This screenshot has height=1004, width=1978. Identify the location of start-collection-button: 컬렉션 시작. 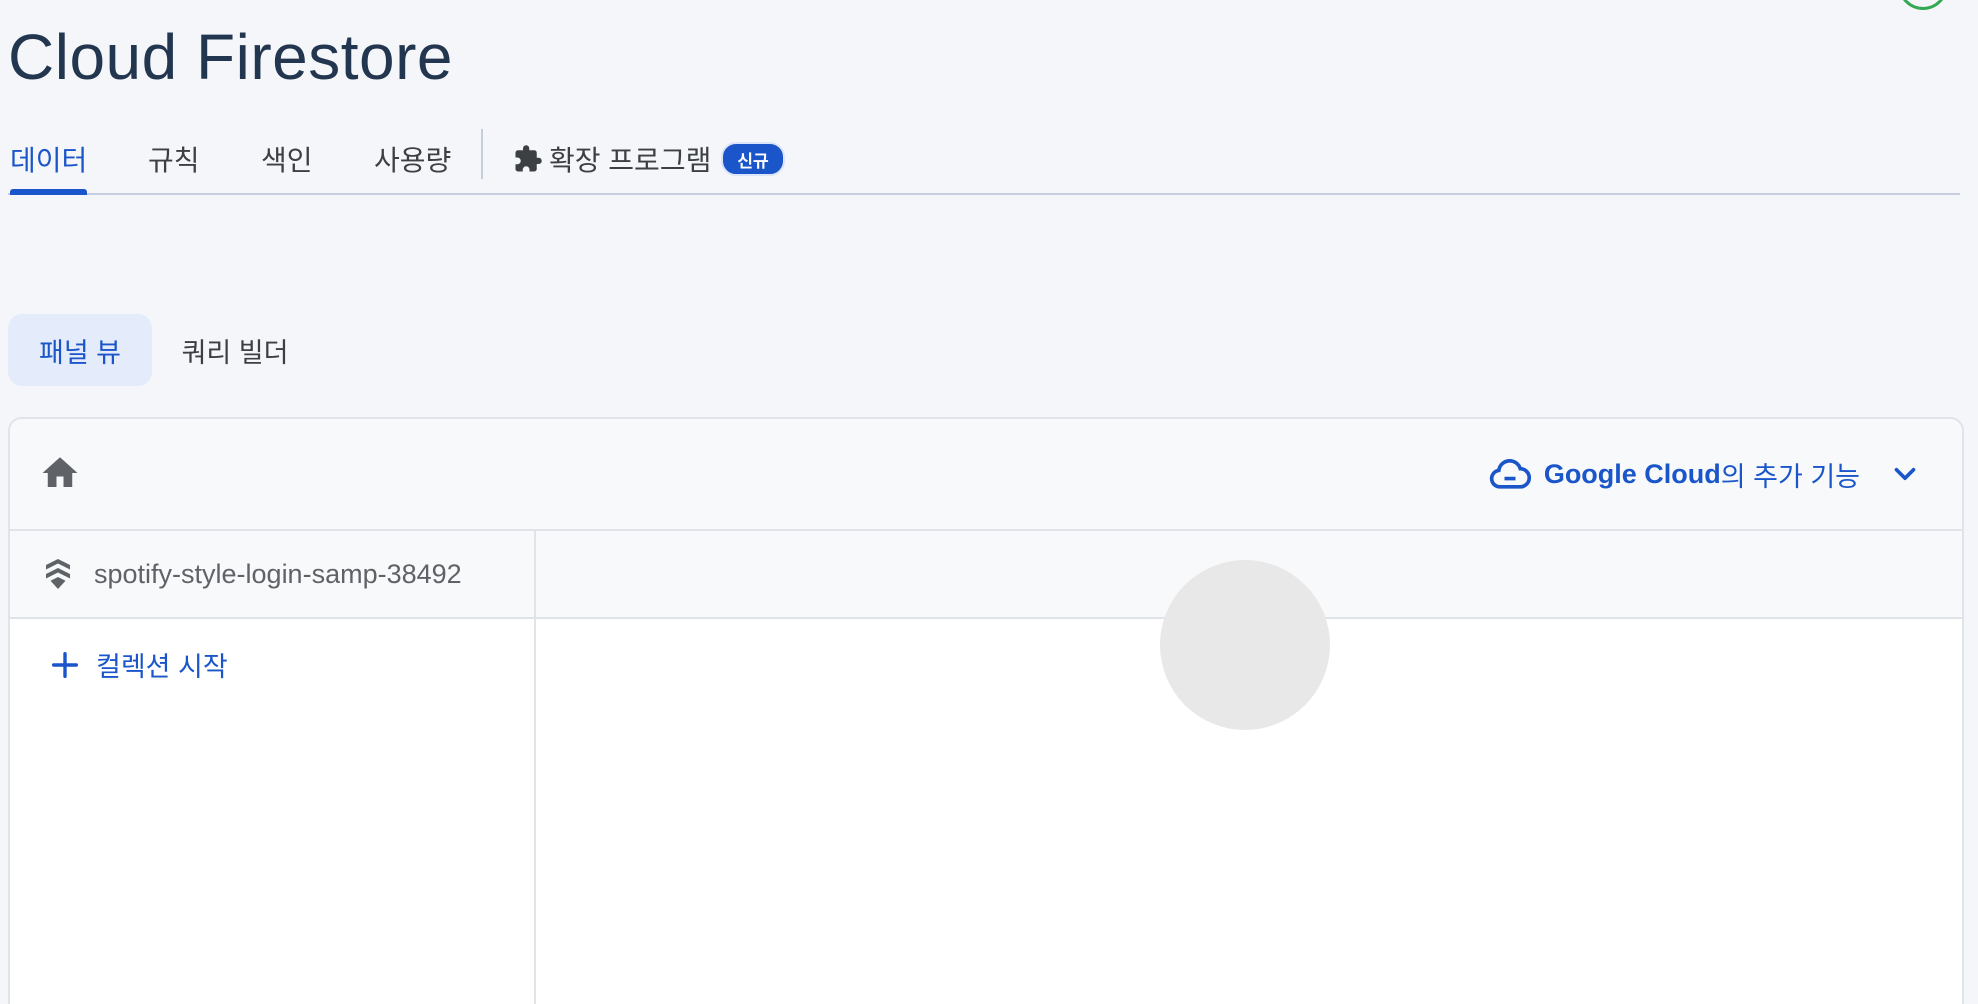
(138, 664).